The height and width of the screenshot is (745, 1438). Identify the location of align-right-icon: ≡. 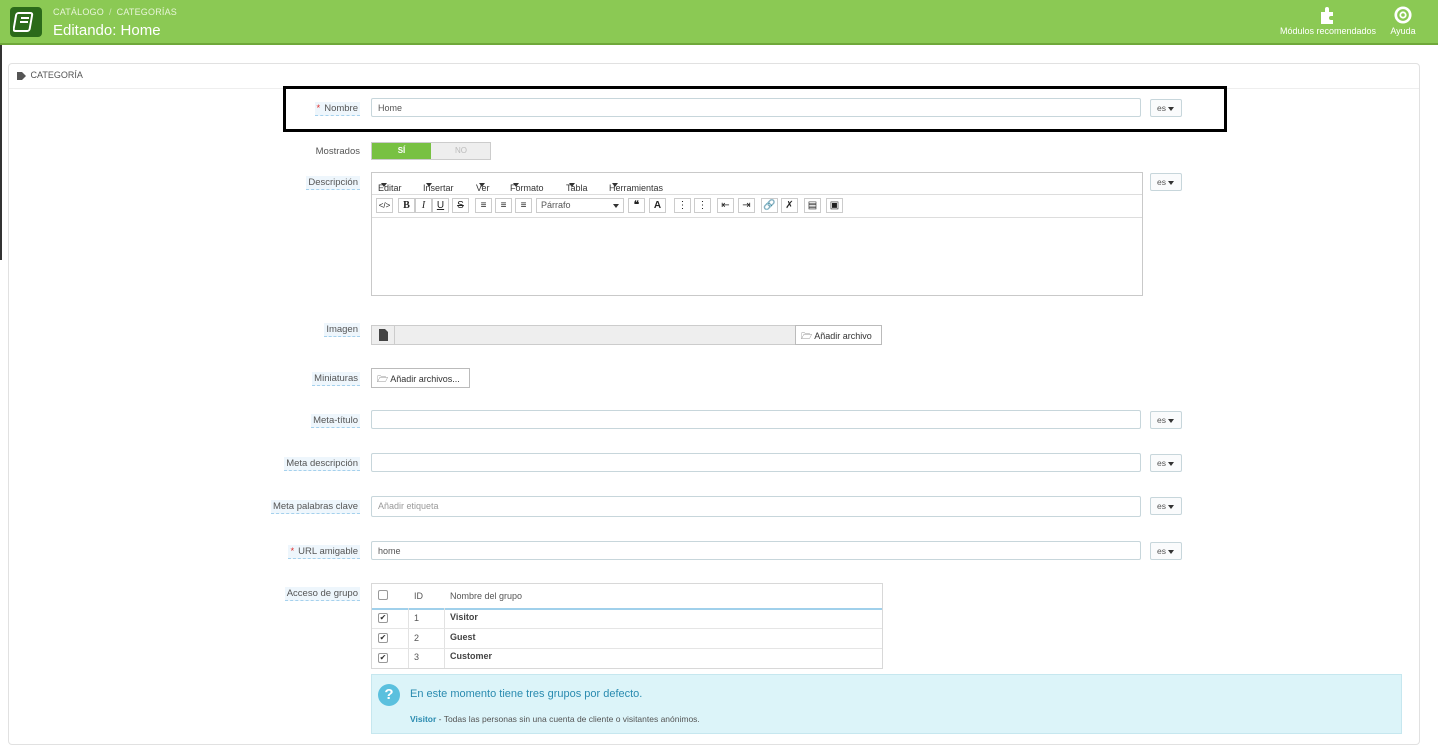
(523, 205).